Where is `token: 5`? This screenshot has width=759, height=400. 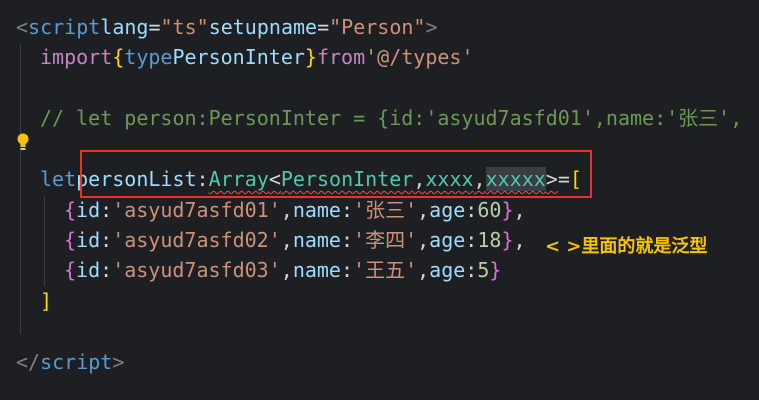
token: 5 is located at coordinates (483, 270).